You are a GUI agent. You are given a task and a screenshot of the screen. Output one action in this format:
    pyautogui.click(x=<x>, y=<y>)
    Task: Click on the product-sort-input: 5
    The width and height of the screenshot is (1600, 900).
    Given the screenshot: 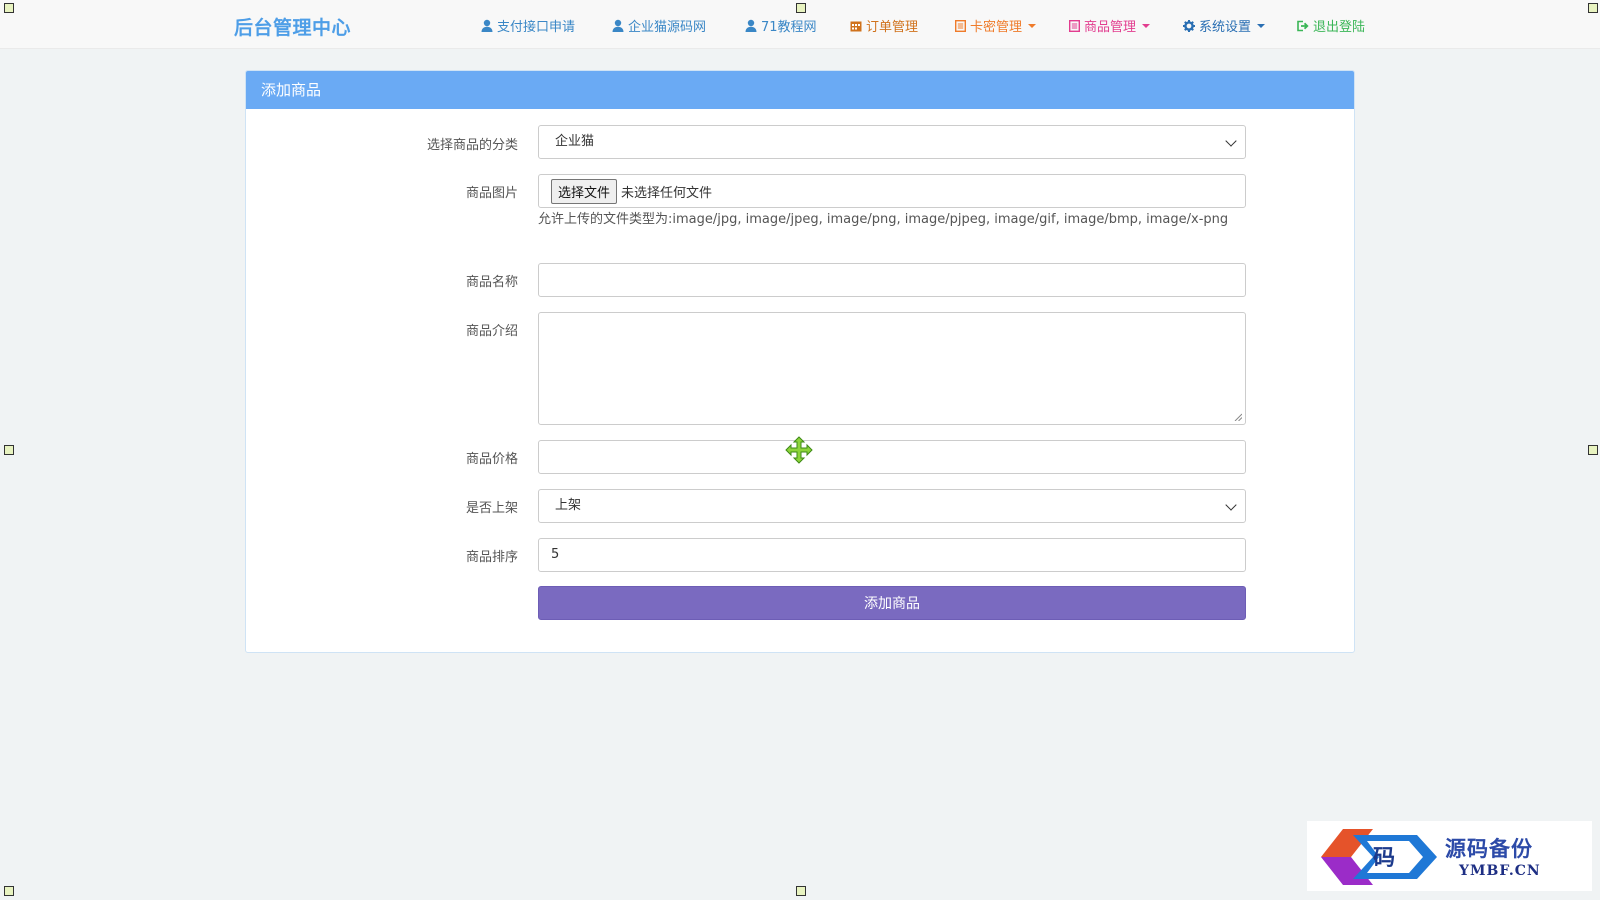 What is the action you would take?
    pyautogui.click(x=892, y=555)
    